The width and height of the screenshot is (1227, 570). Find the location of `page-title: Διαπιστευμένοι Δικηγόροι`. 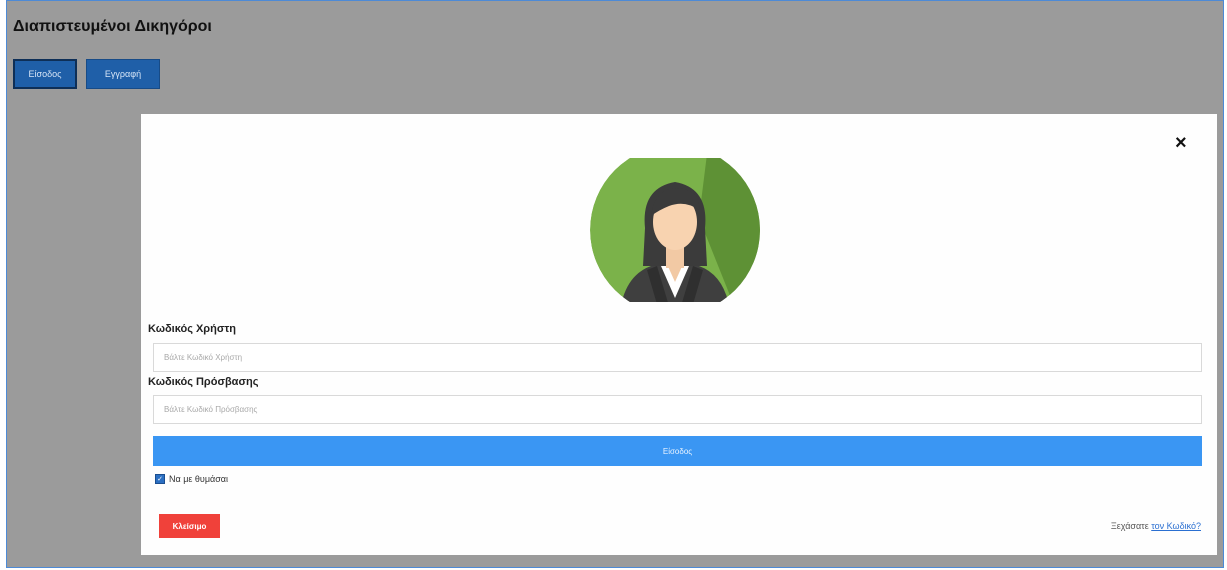

page-title: Διαπιστευμένοι Δικηγόροι is located at coordinates (112, 26).